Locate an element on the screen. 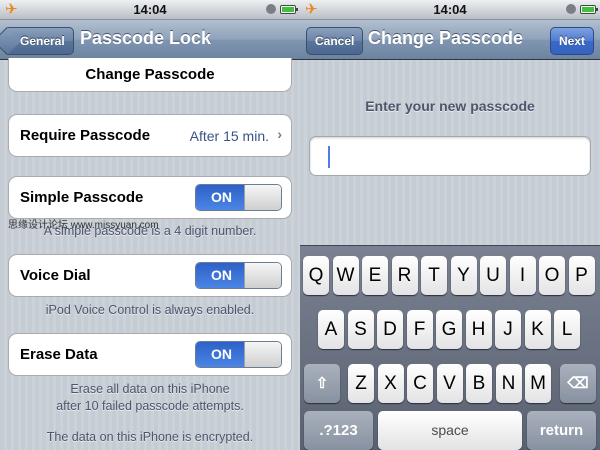 This screenshot has height=450, width=600. simple-passcode-toggle: ON is located at coordinates (238, 197).